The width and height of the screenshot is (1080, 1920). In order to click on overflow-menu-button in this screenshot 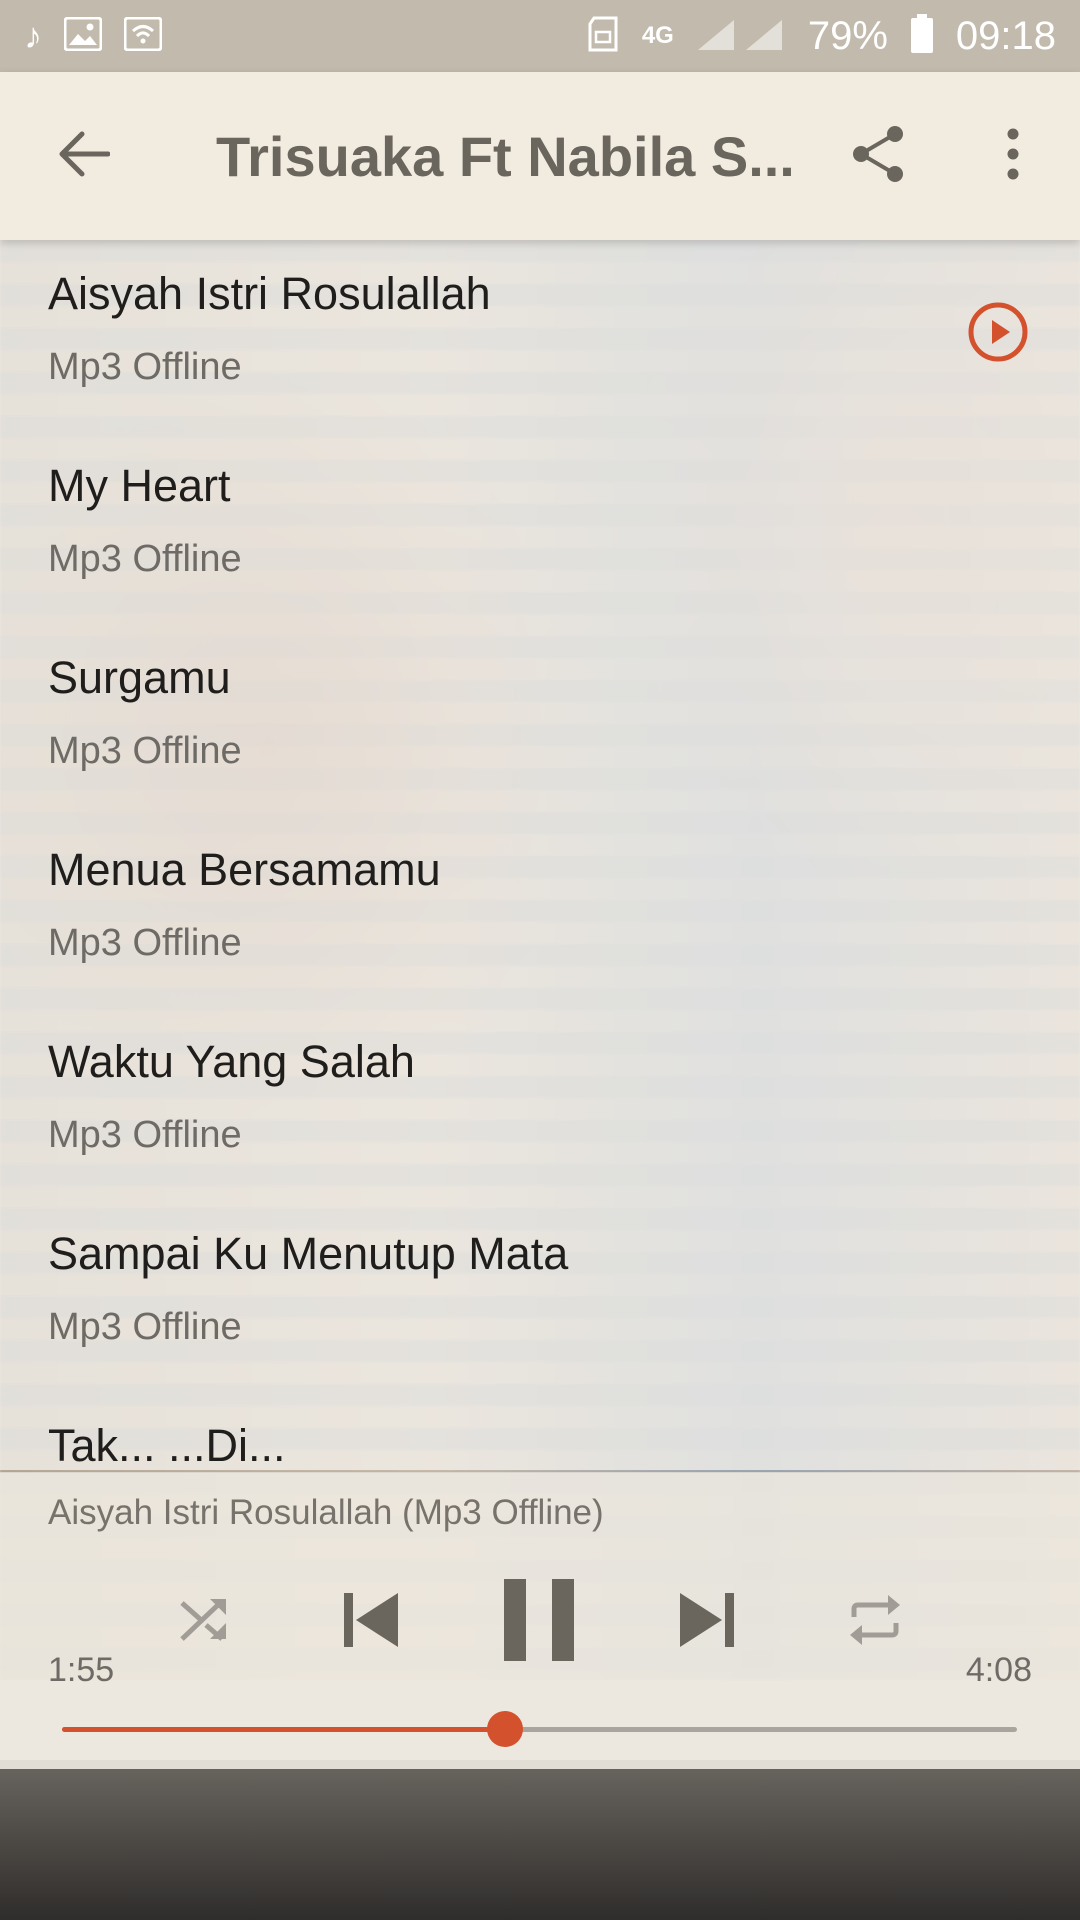, I will do `click(1013, 156)`.